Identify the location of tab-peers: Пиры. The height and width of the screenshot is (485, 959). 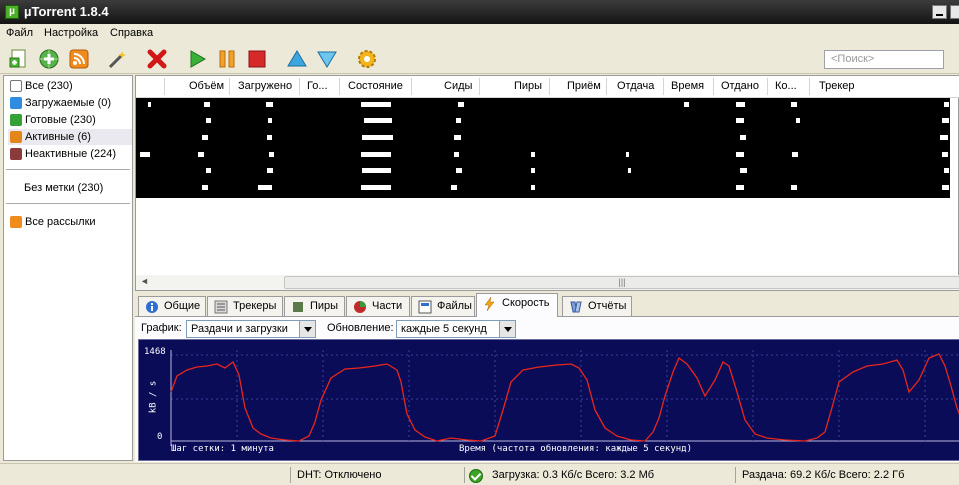
(314, 306).